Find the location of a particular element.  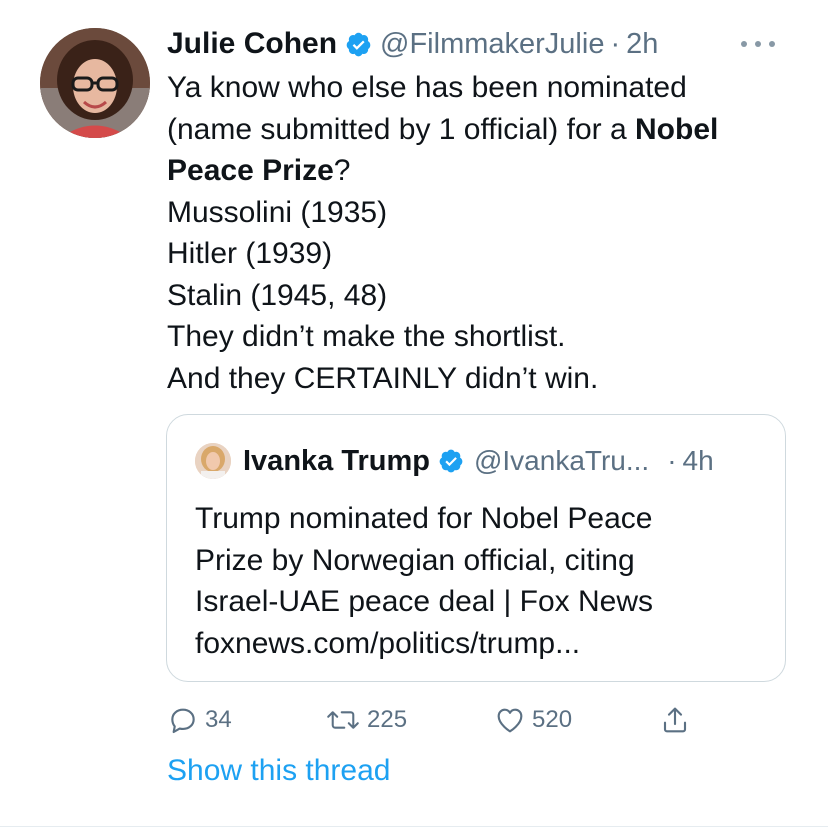

retweet-count: 225 is located at coordinates (387, 719).